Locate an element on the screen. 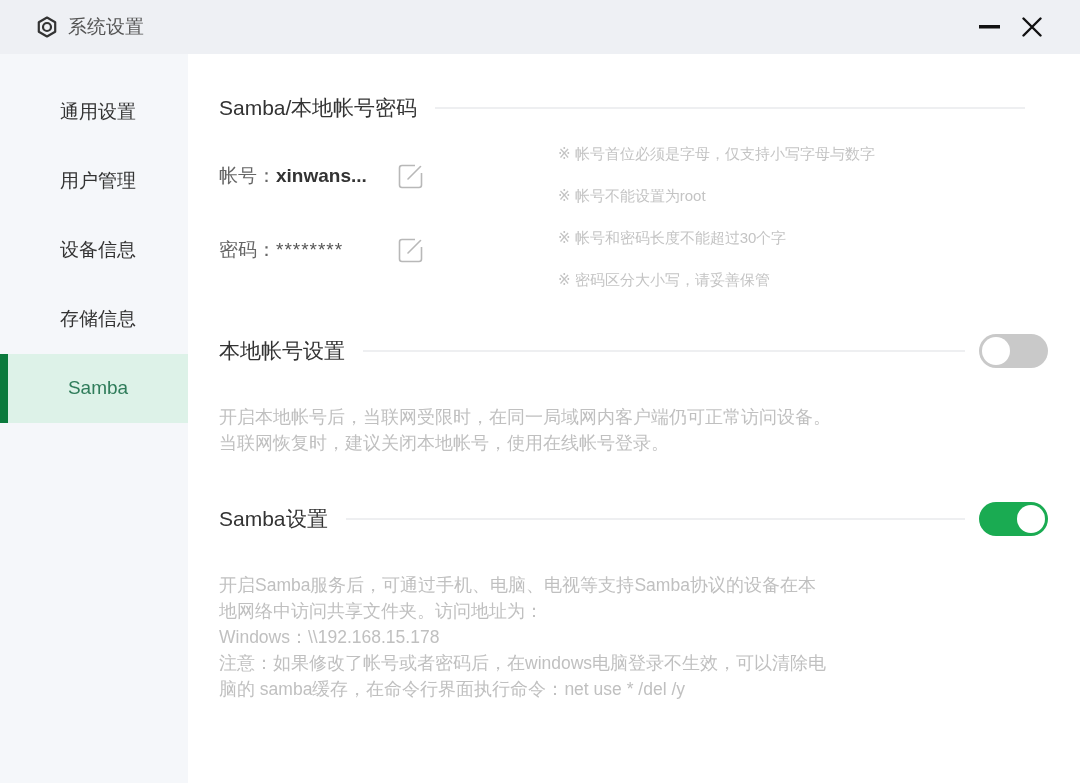 The width and height of the screenshot is (1080, 783). section-title: Samba设置 is located at coordinates (273, 519).